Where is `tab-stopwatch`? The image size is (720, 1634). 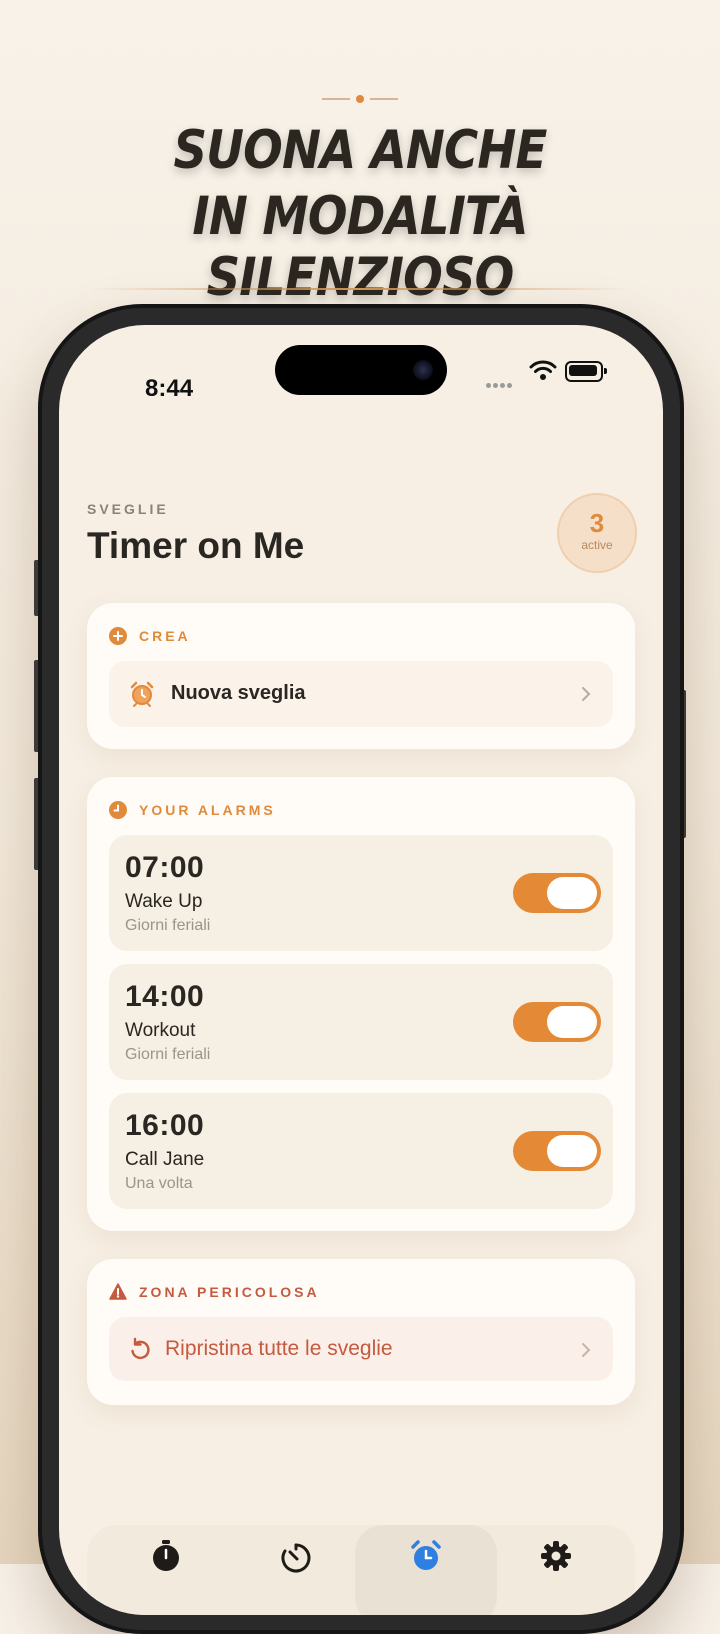
tab-stopwatch is located at coordinates (166, 1570).